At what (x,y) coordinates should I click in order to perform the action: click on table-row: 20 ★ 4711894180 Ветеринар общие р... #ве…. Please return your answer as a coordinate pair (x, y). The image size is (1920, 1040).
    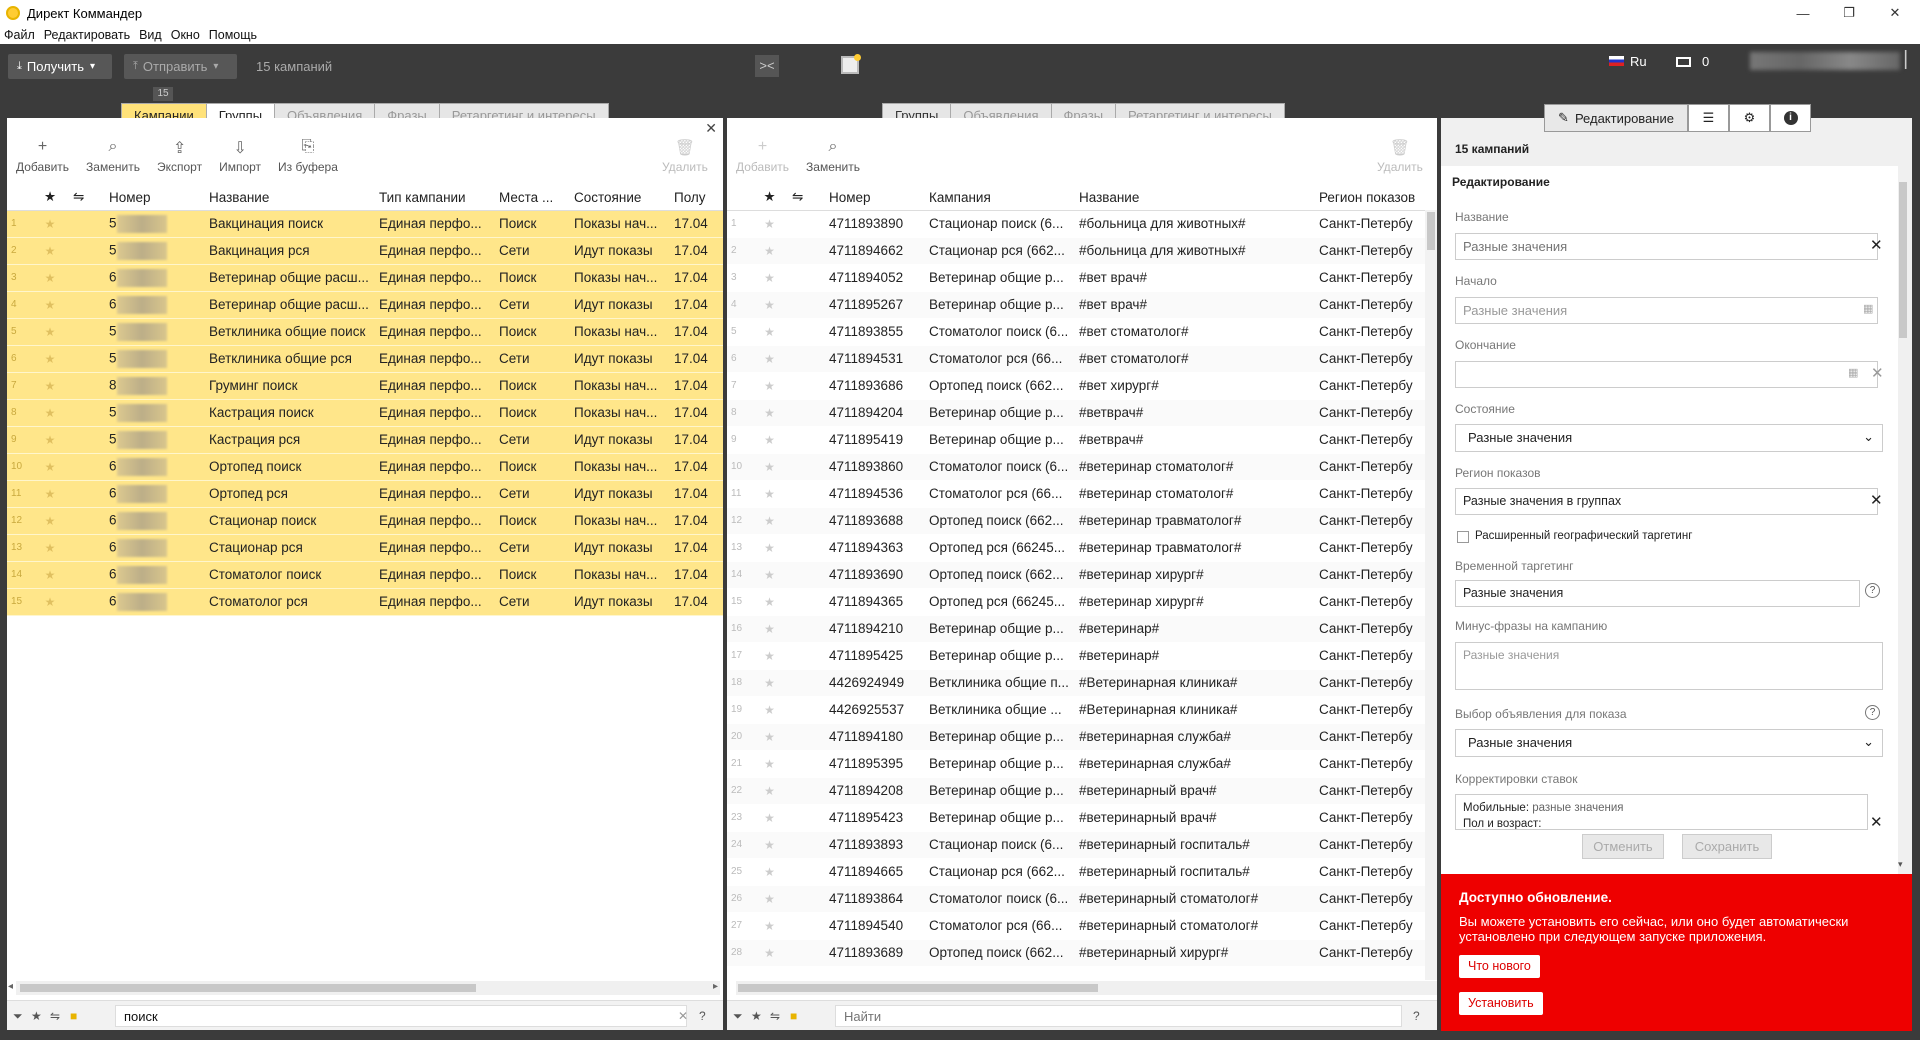
    Looking at the image, I should click on (1076, 737).